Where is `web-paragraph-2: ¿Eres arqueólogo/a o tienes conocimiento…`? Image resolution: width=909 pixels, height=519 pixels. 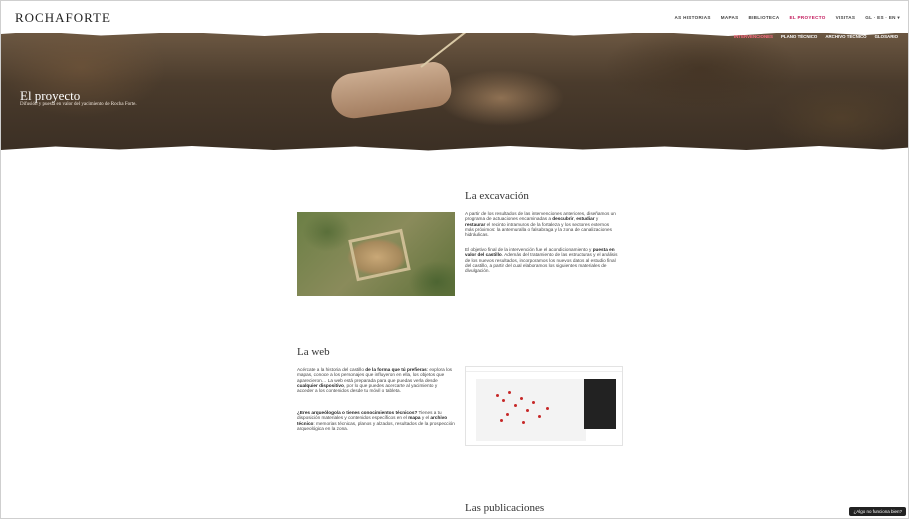
web-paragraph-2: ¿Eres arqueólogo/a o tienes conocimiento… is located at coordinates (376, 420).